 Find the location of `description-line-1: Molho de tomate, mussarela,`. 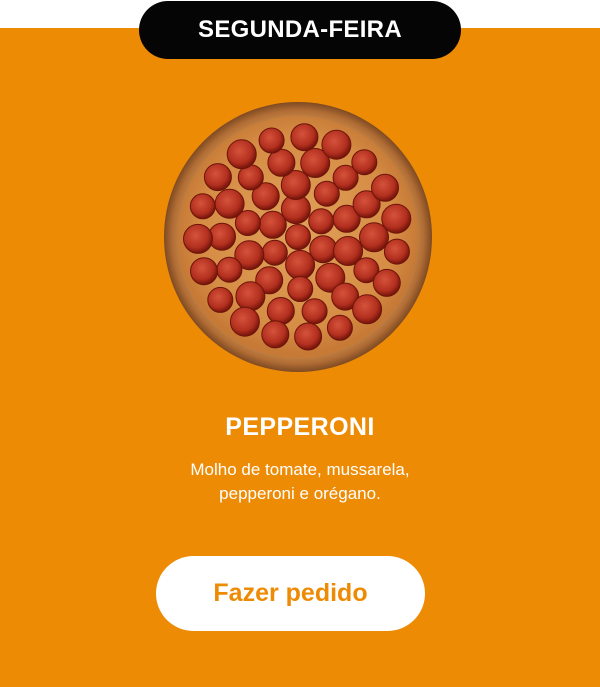

description-line-1: Molho de tomate, mussarela, is located at coordinates (300, 469).